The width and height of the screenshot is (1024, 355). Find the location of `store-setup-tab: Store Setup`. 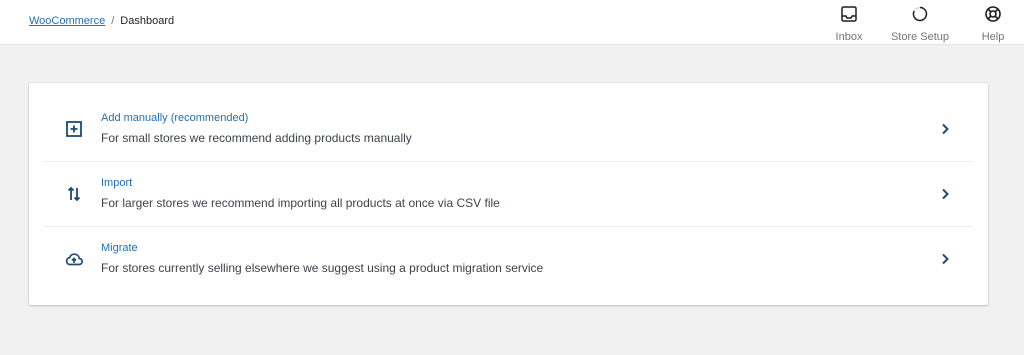

store-setup-tab: Store Setup is located at coordinates (920, 22).